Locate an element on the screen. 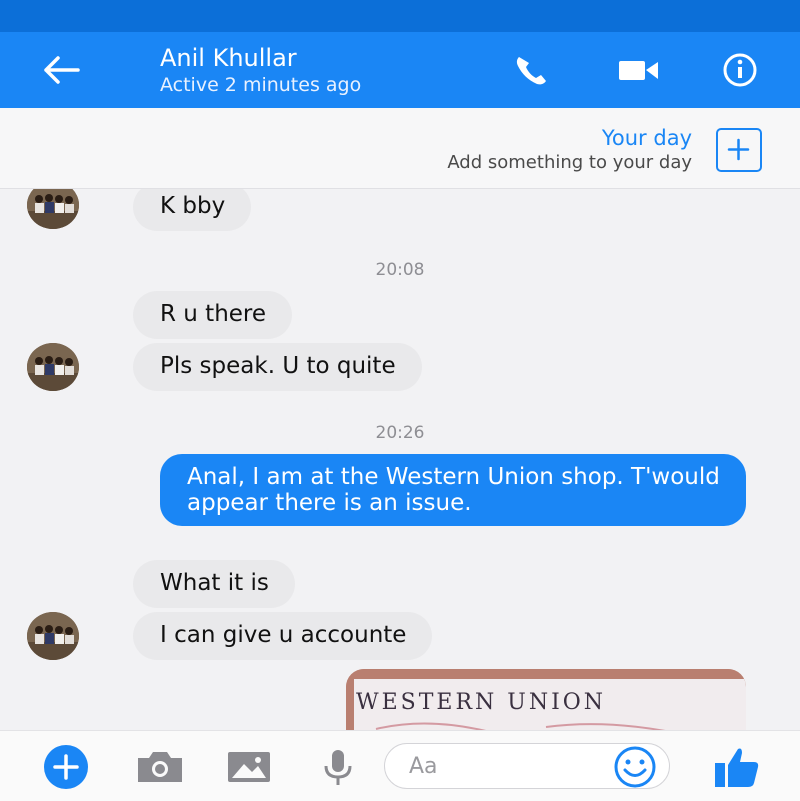 This screenshot has width=800, height=801. phone-icon is located at coordinates (531, 71).